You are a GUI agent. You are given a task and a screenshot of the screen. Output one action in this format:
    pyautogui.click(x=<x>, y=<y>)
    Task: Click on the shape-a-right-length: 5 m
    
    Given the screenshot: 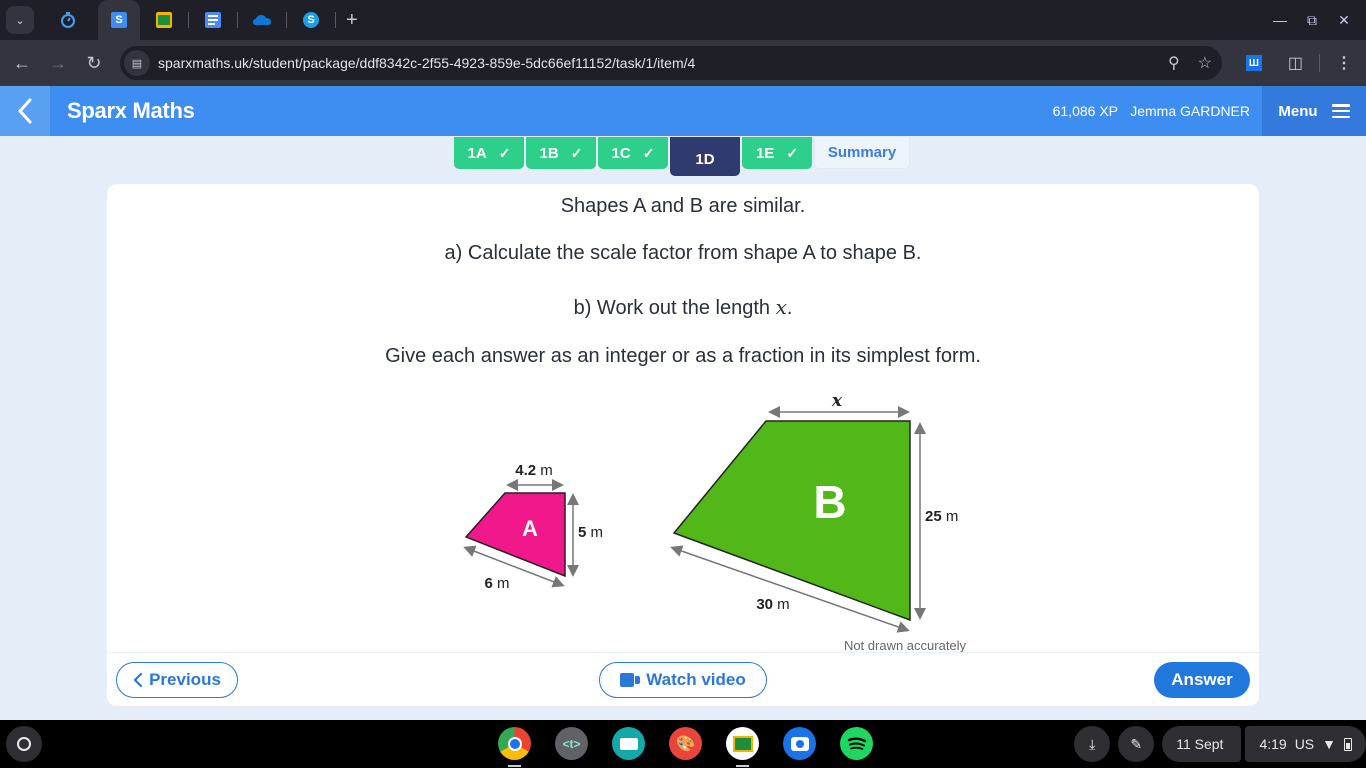 What is the action you would take?
    pyautogui.click(x=590, y=532)
    